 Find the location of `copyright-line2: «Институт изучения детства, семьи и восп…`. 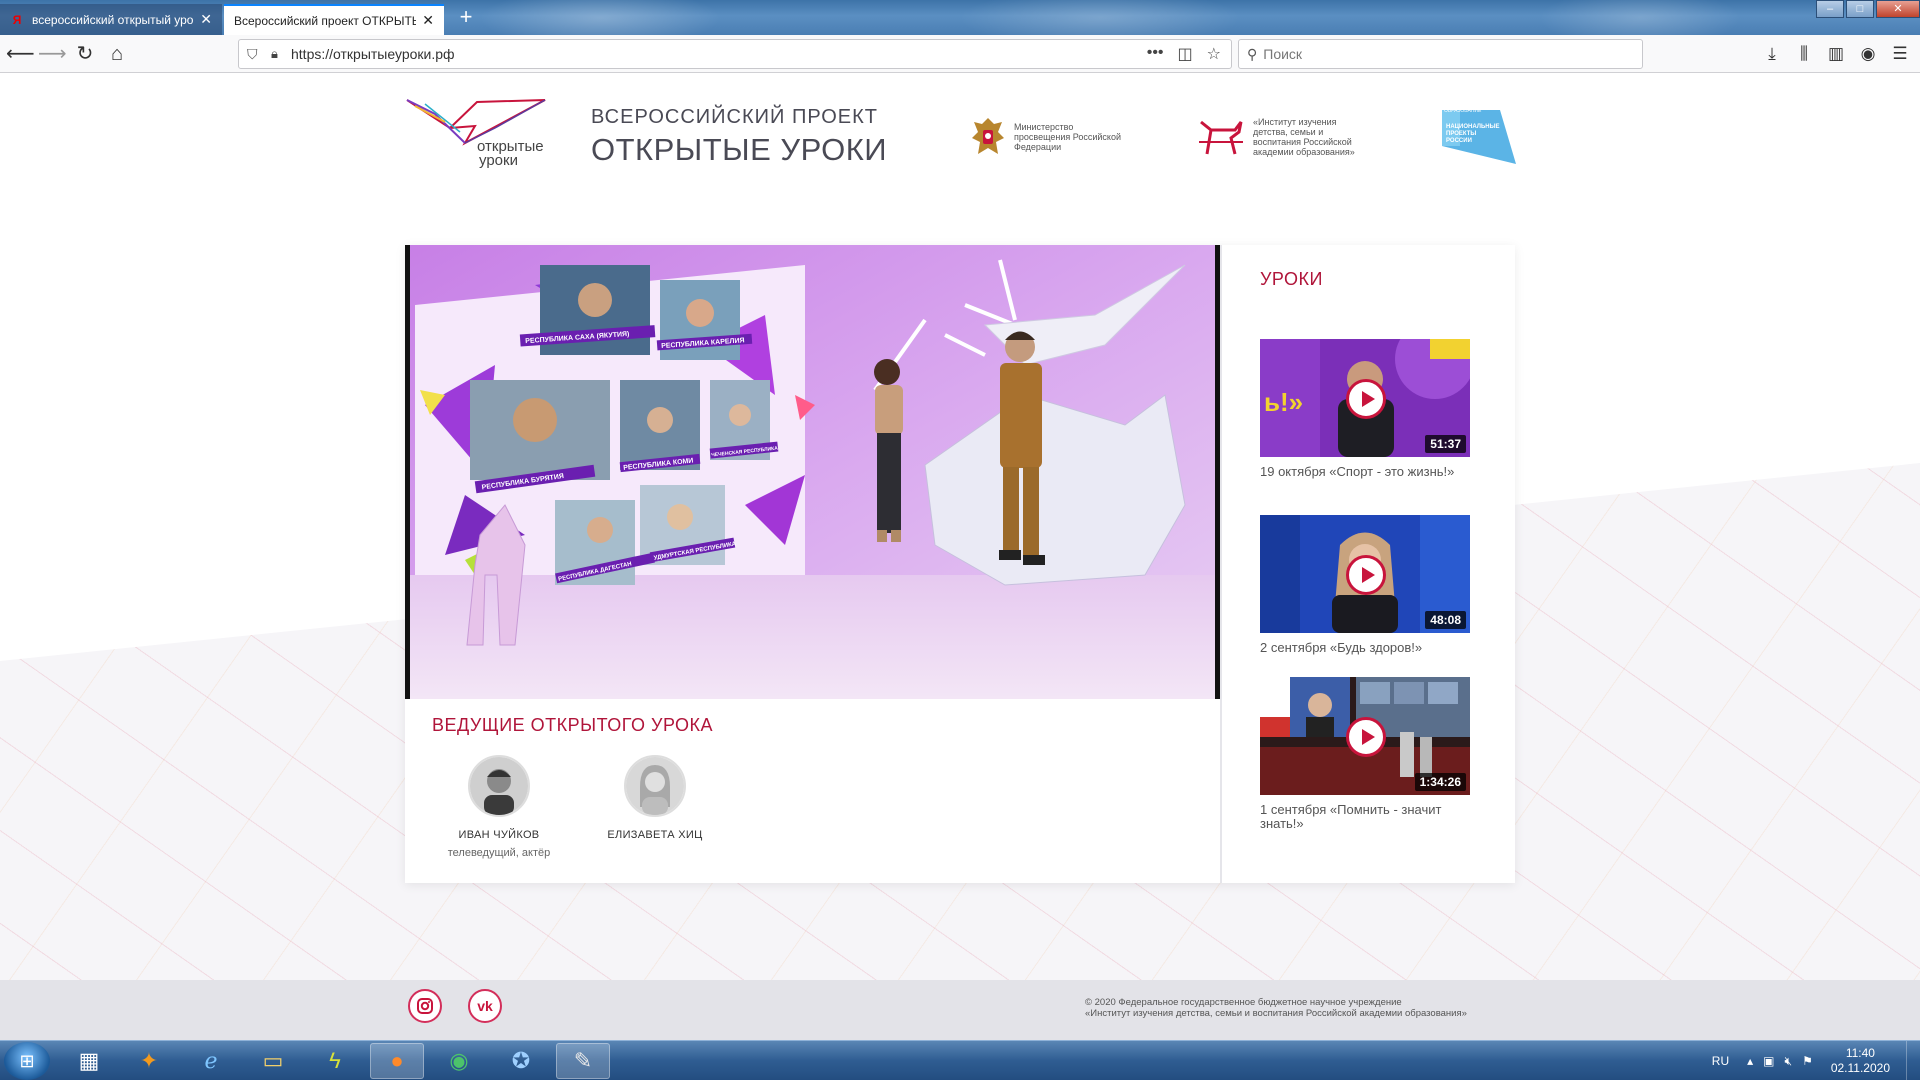

copyright-line2: «Институт изучения детства, семьи и восп… is located at coordinates (1276, 1013).